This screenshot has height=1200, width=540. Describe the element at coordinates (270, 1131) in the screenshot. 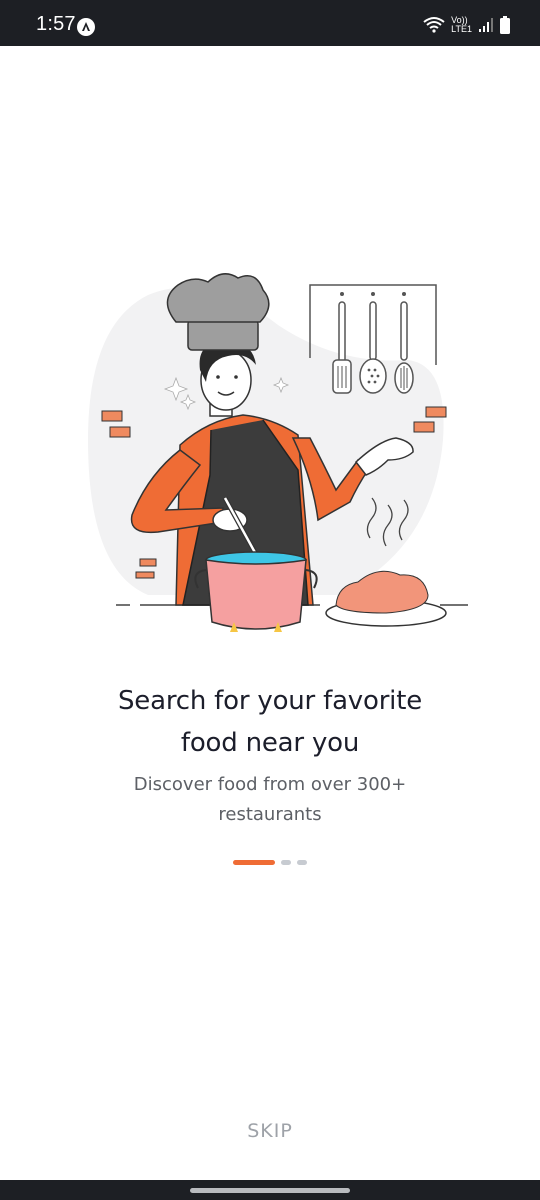

I see `skip-button: SKIP` at that location.